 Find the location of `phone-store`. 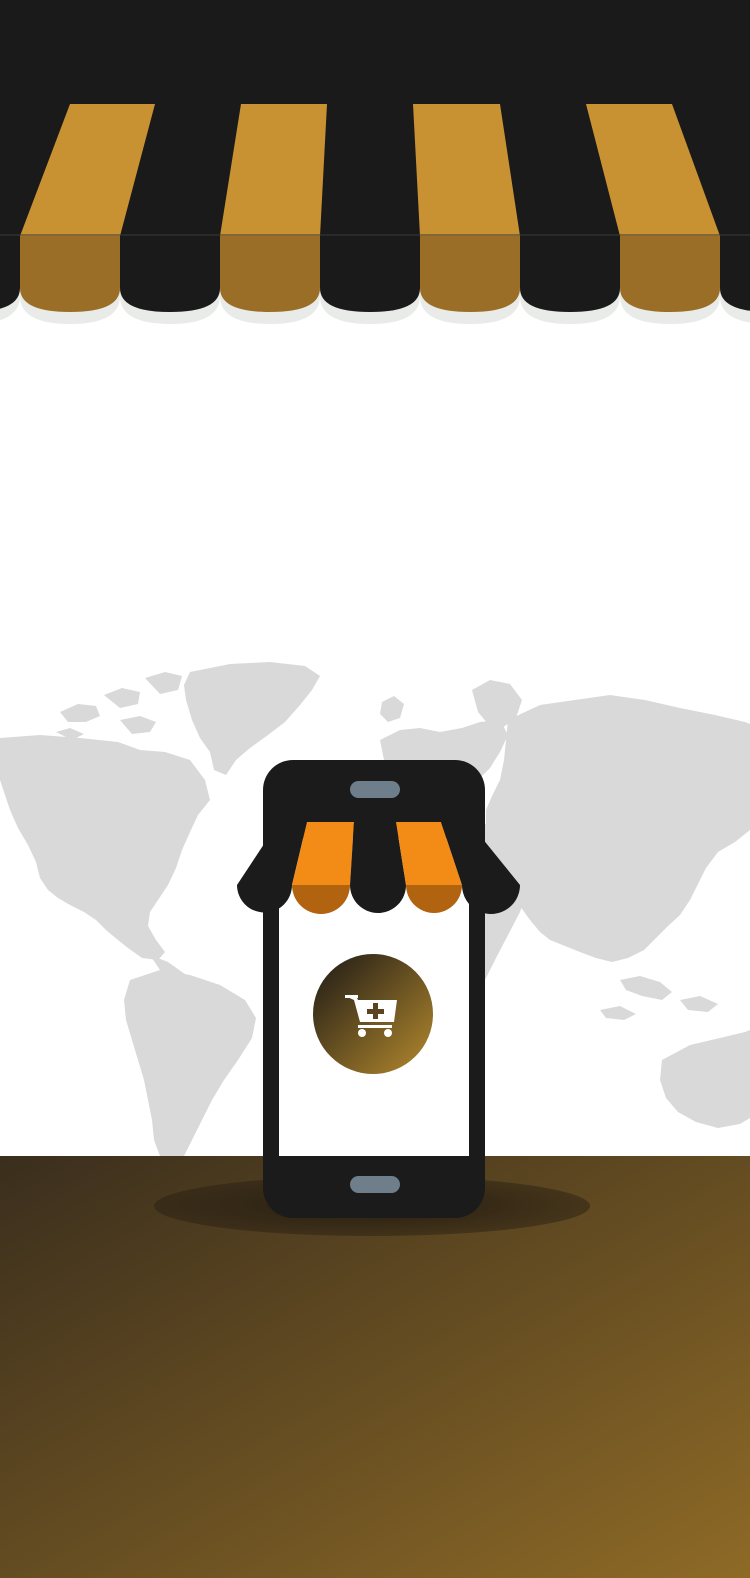

phone-store is located at coordinates (378, 989).